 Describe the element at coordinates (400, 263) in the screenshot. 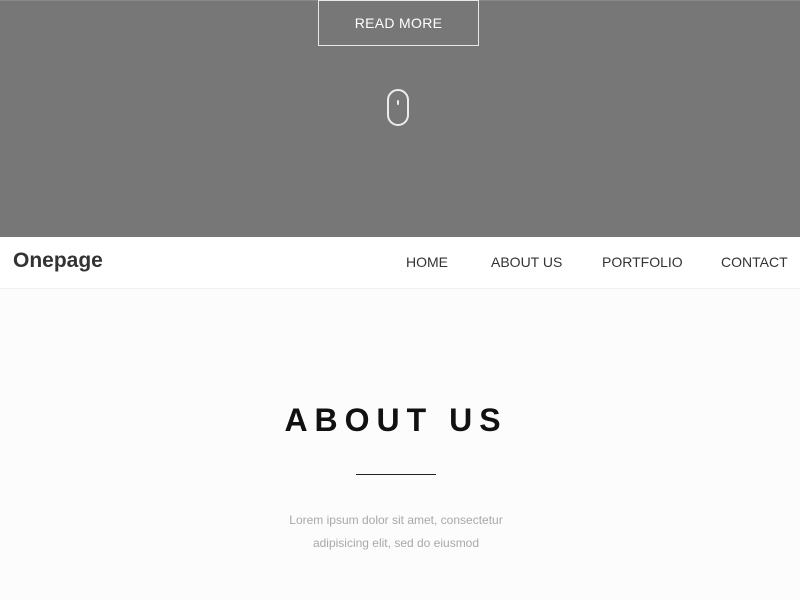

I see `navbar: Onepage HOME ABOUT US PORTFOLIO CONTACT` at that location.